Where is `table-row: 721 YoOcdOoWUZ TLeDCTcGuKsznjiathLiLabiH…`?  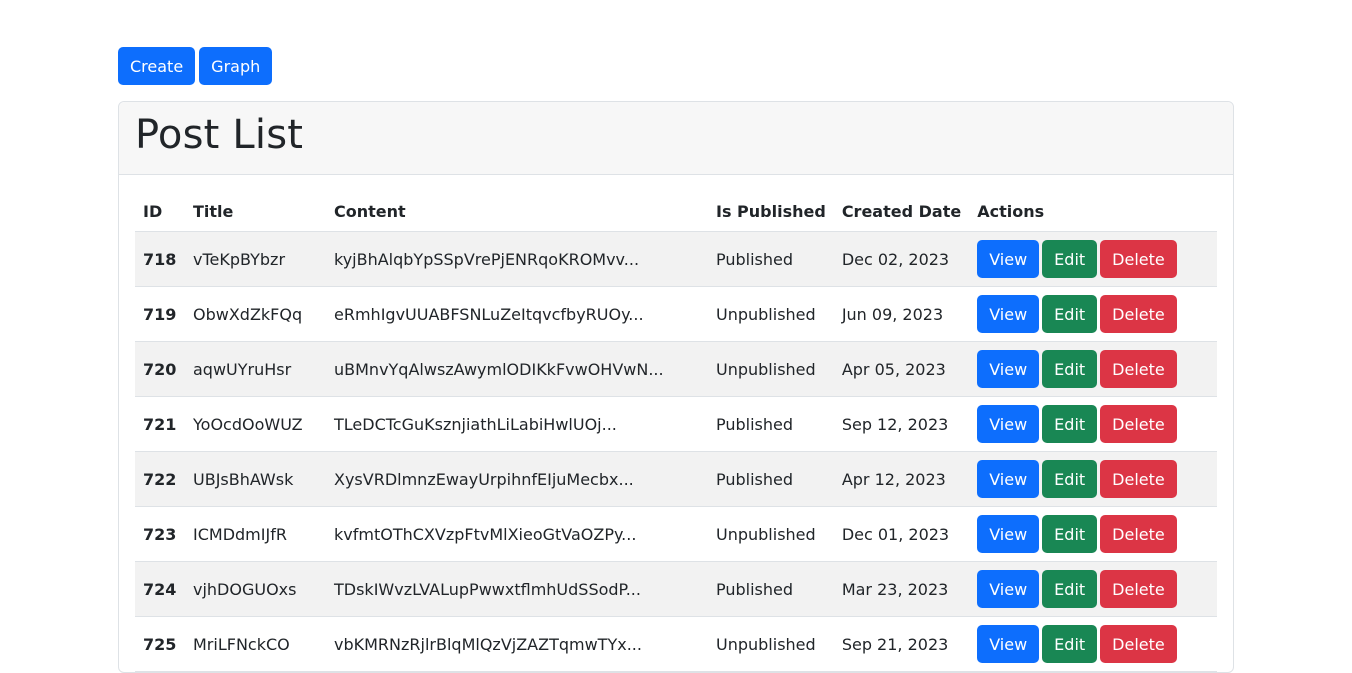
table-row: 721 YoOcdOoWUZ TLeDCTcGuKsznjiathLiLabiH… is located at coordinates (676, 424).